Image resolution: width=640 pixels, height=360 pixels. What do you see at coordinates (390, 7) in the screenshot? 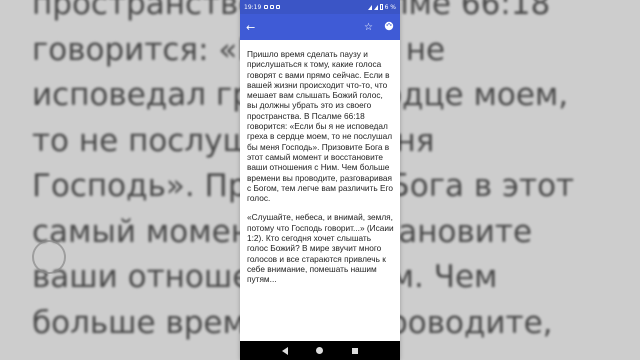
I see `battery-percent: 6 %` at bounding box center [390, 7].